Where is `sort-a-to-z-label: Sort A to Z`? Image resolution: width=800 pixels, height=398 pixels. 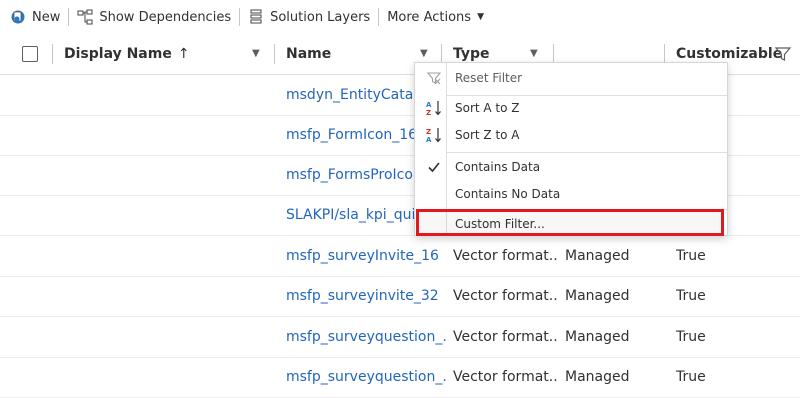
sort-a-to-z-label: Sort A to Z is located at coordinates (487, 108).